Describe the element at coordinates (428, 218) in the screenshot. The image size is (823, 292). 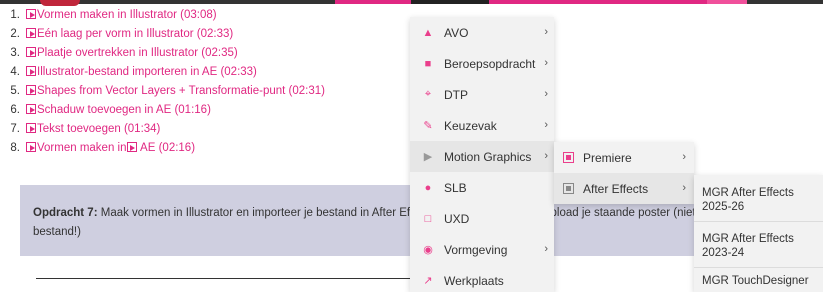
I see `layout-icon: □` at that location.